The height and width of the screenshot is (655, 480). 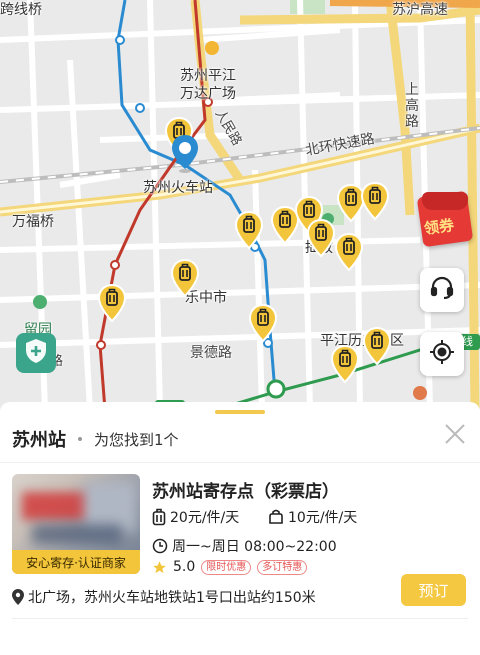 I want to click on price-small-luggage: 10元/件/天, so click(x=312, y=517).